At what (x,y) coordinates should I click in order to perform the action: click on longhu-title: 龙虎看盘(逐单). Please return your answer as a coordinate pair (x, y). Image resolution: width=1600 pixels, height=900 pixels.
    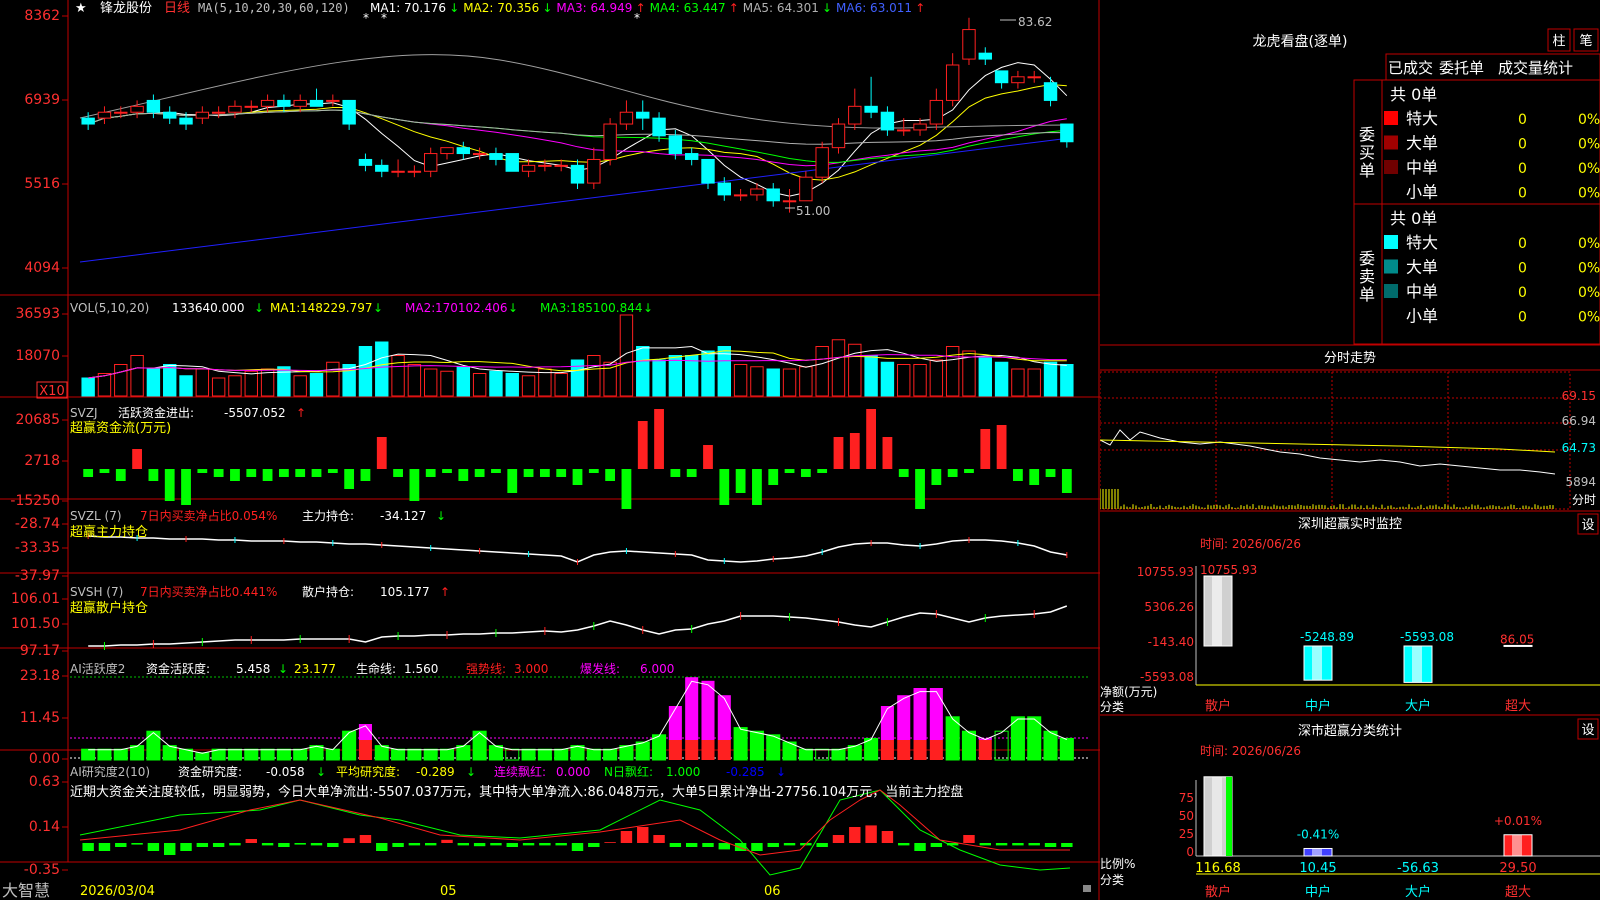
    Looking at the image, I should click on (1300, 41).